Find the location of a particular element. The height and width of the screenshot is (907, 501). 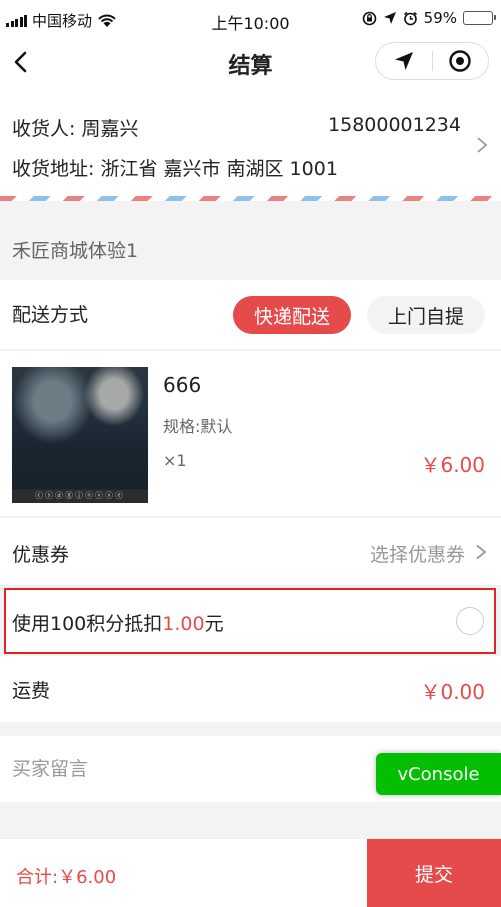

battery-percent: 59% is located at coordinates (440, 18).